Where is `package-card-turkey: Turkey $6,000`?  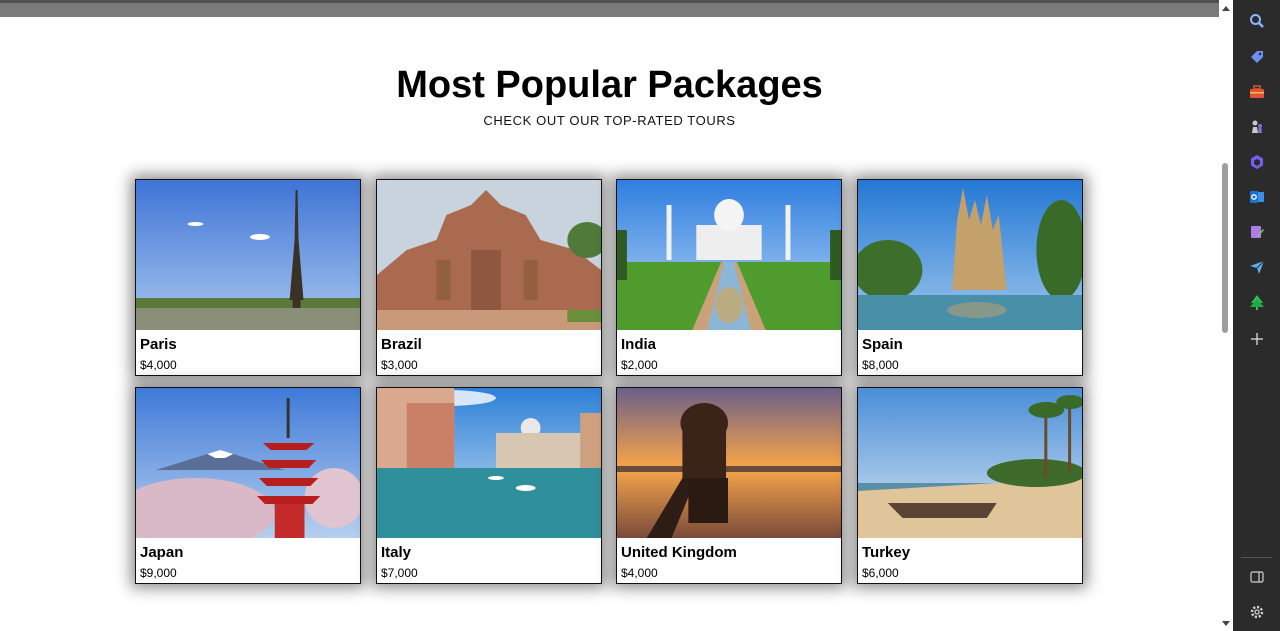 package-card-turkey: Turkey $6,000 is located at coordinates (970, 485).